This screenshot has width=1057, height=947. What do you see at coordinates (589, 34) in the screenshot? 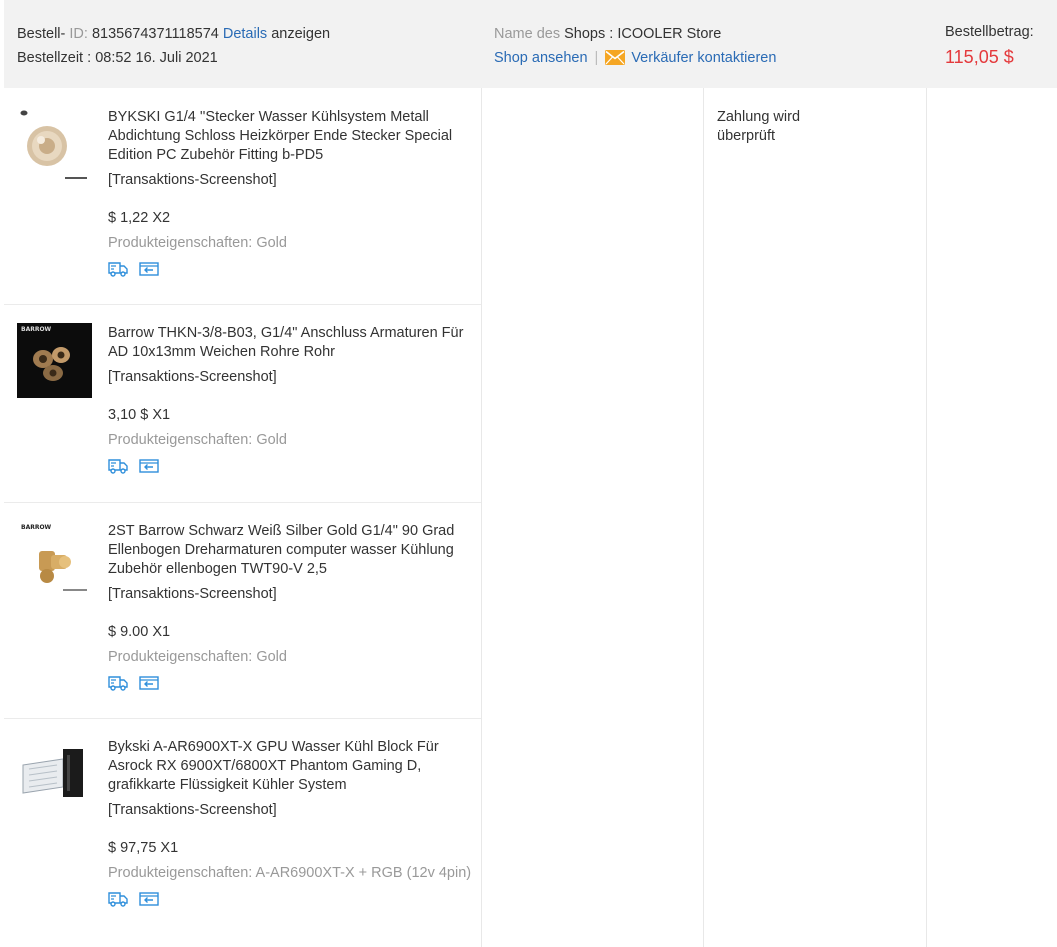
I see `shop-name-label: Shops :` at bounding box center [589, 34].